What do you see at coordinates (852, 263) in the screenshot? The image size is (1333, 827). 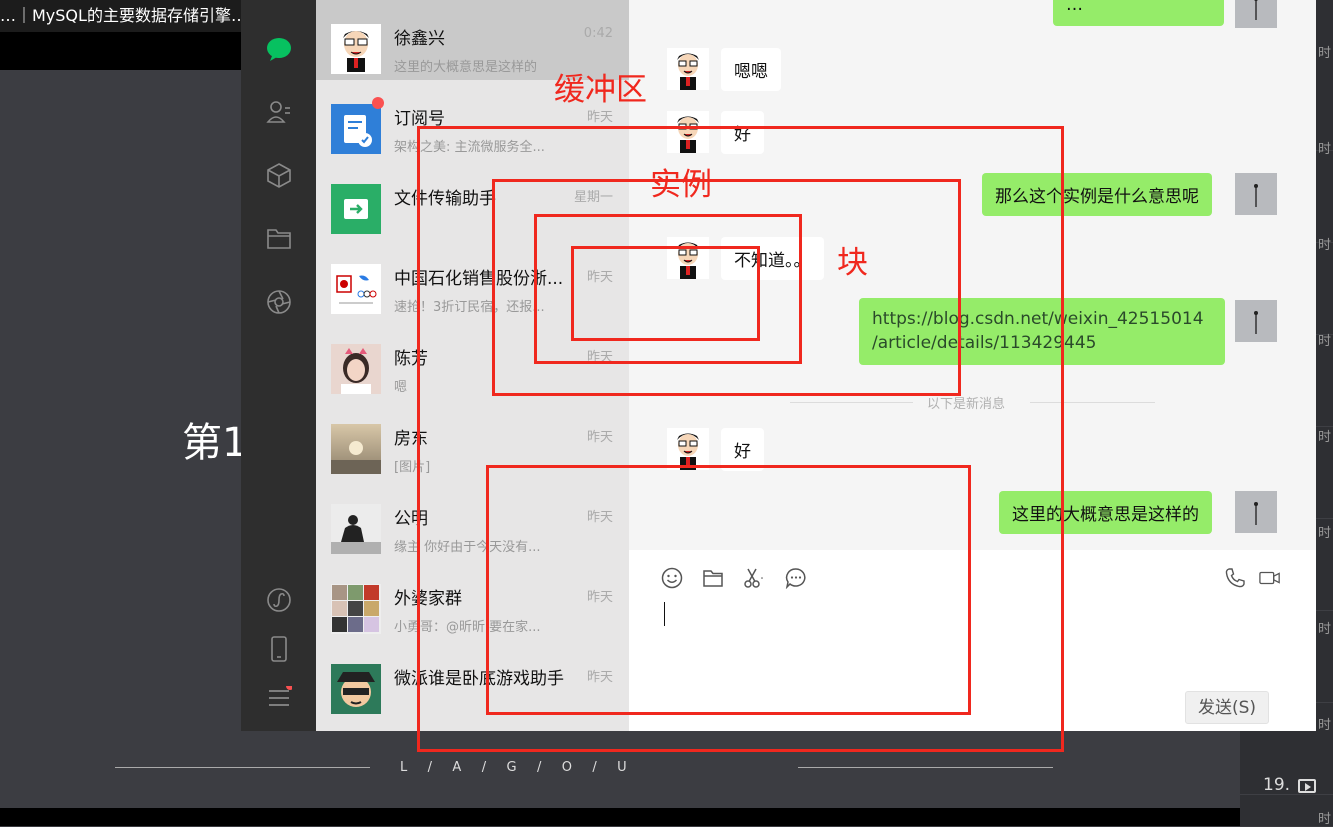 I see `block-label: 块` at bounding box center [852, 263].